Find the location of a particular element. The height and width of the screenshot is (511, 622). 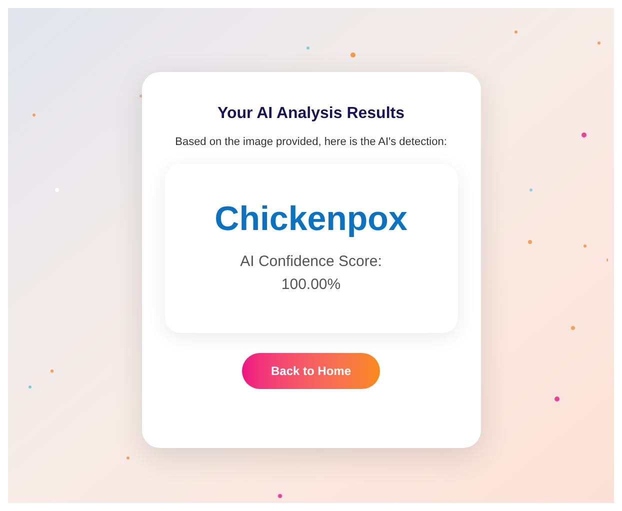

back-home-button: Back to Home is located at coordinates (311, 371).